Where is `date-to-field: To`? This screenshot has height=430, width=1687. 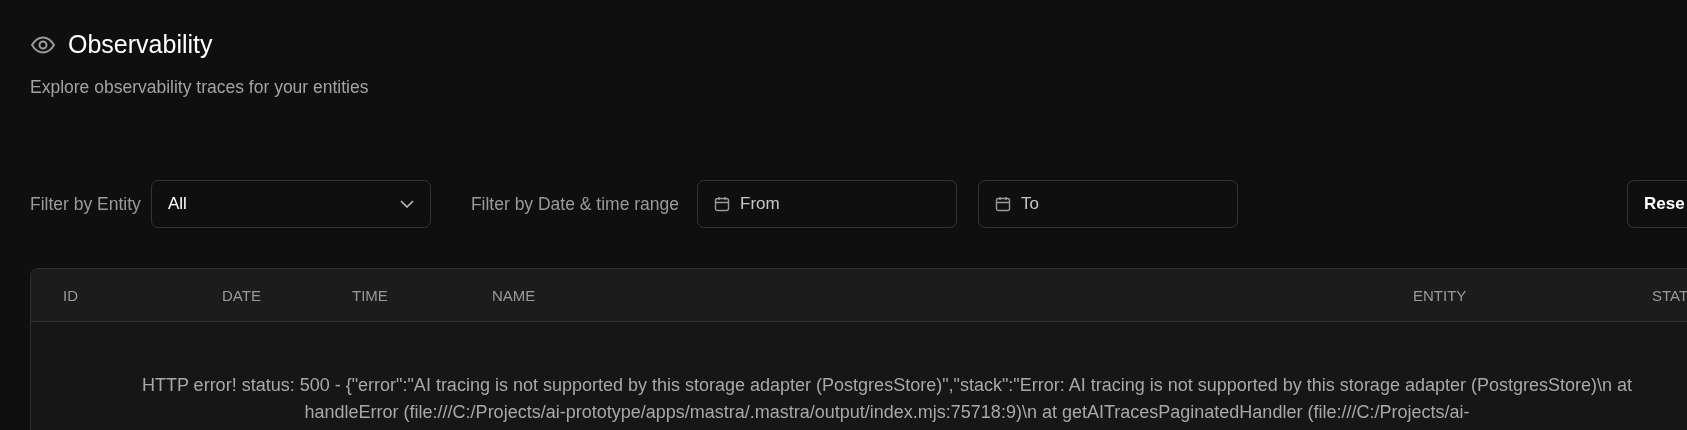
date-to-field: To is located at coordinates (1108, 204).